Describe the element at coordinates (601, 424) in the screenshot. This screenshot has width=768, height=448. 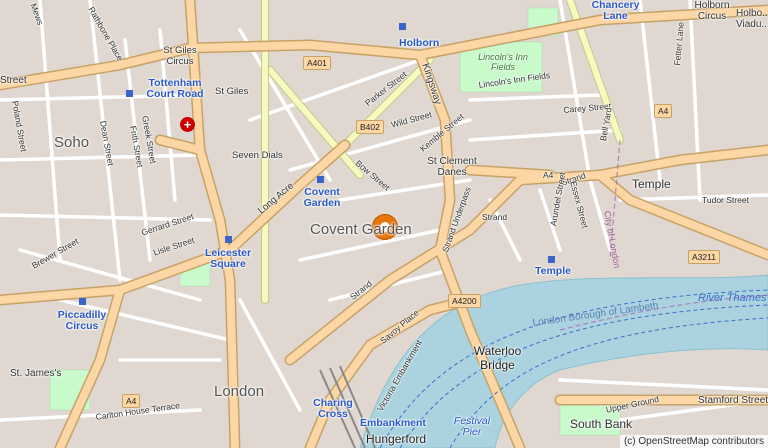
I see `area-label-south-bank: South Bank` at that location.